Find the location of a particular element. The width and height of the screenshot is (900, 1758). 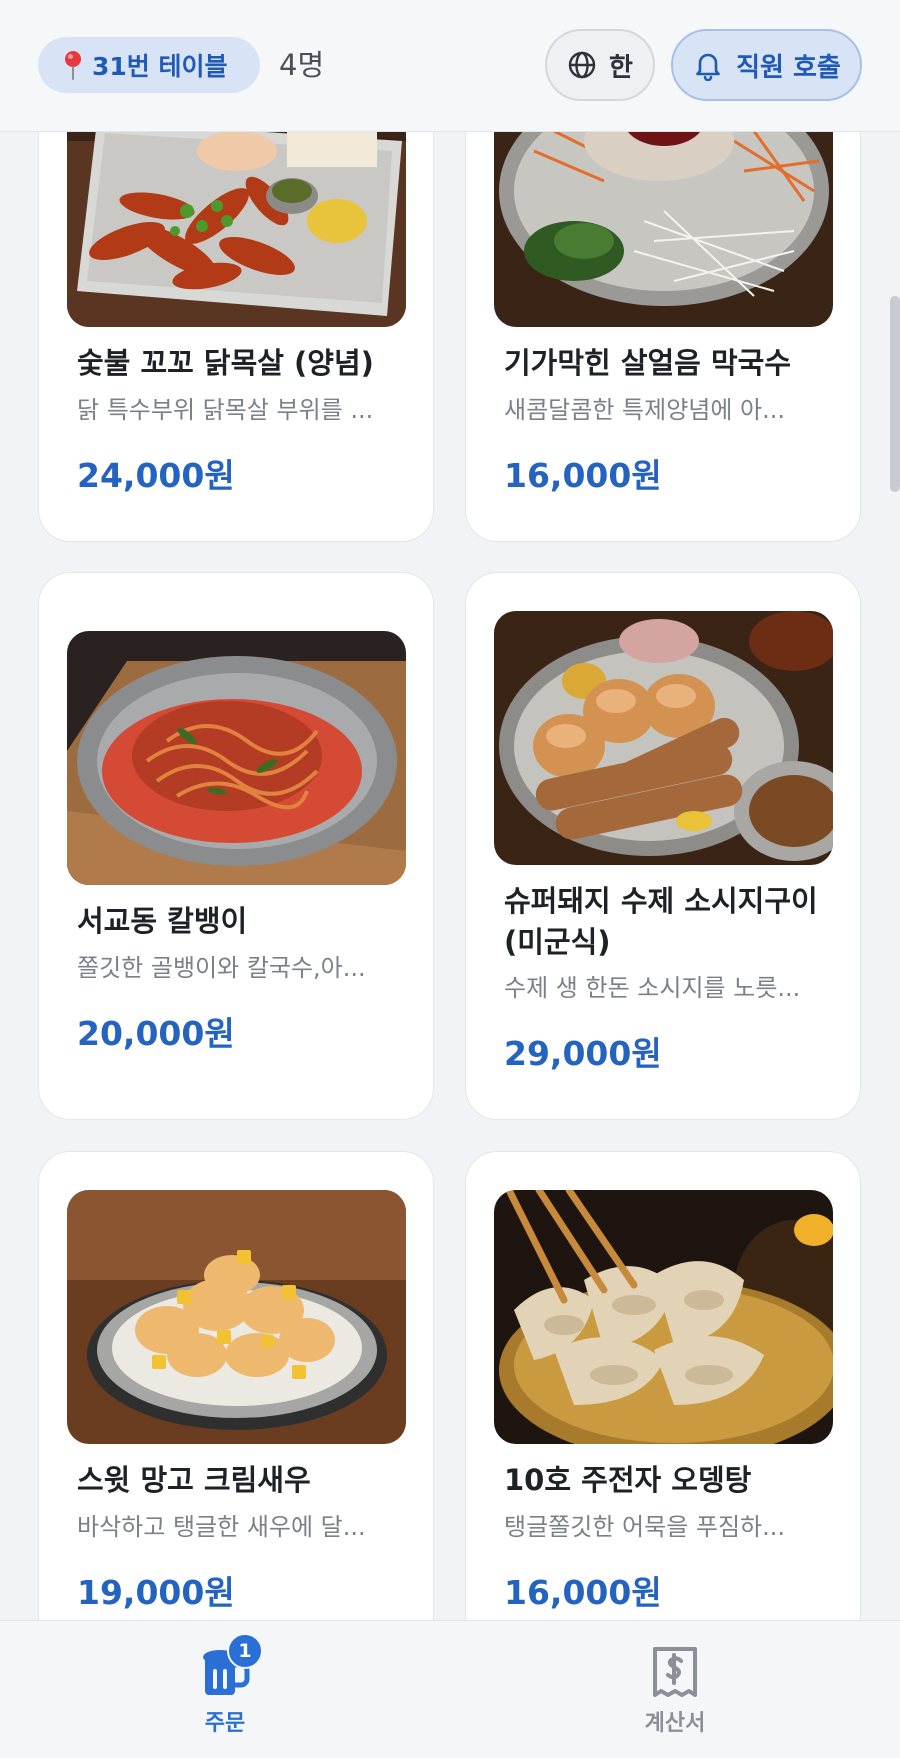

menu-card: 서교동 칼뱅이 쫄깃한 골뱅이와 칼국수,아... 20,000원 is located at coordinates (236, 846).